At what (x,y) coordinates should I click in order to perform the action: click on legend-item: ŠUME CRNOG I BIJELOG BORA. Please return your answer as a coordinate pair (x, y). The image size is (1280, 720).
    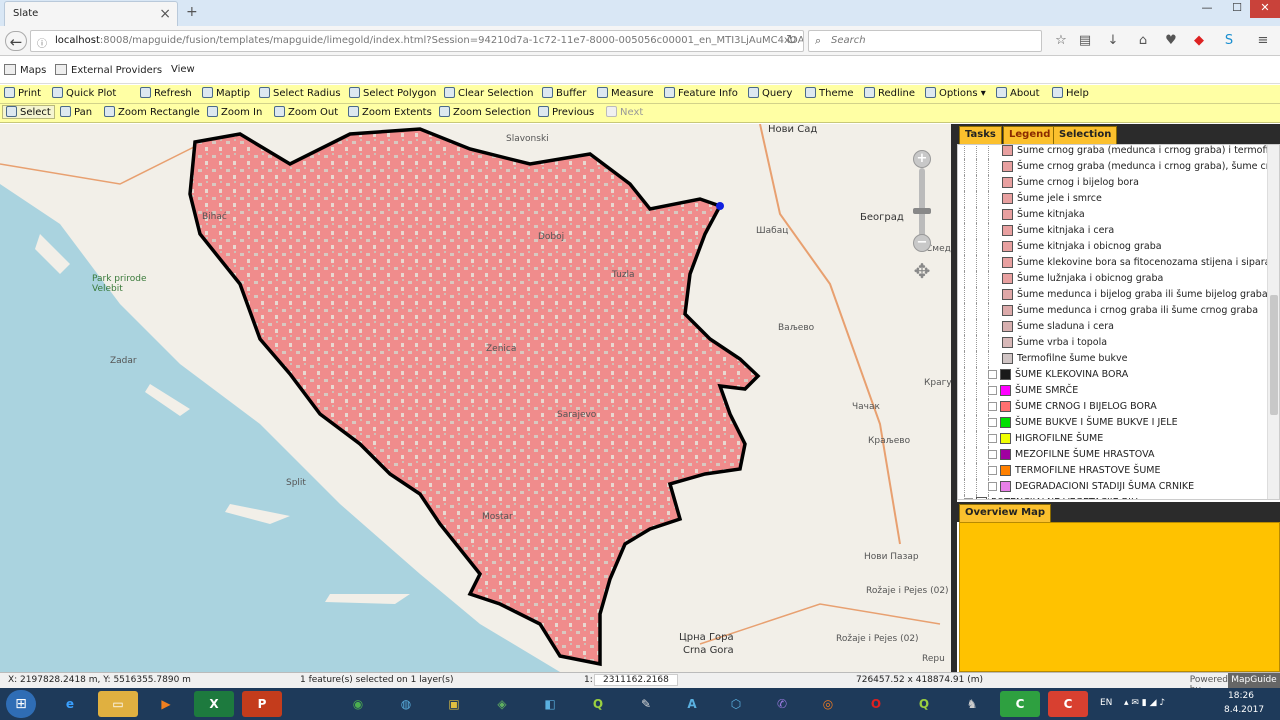
    Looking at the image, I should click on (1113, 407).